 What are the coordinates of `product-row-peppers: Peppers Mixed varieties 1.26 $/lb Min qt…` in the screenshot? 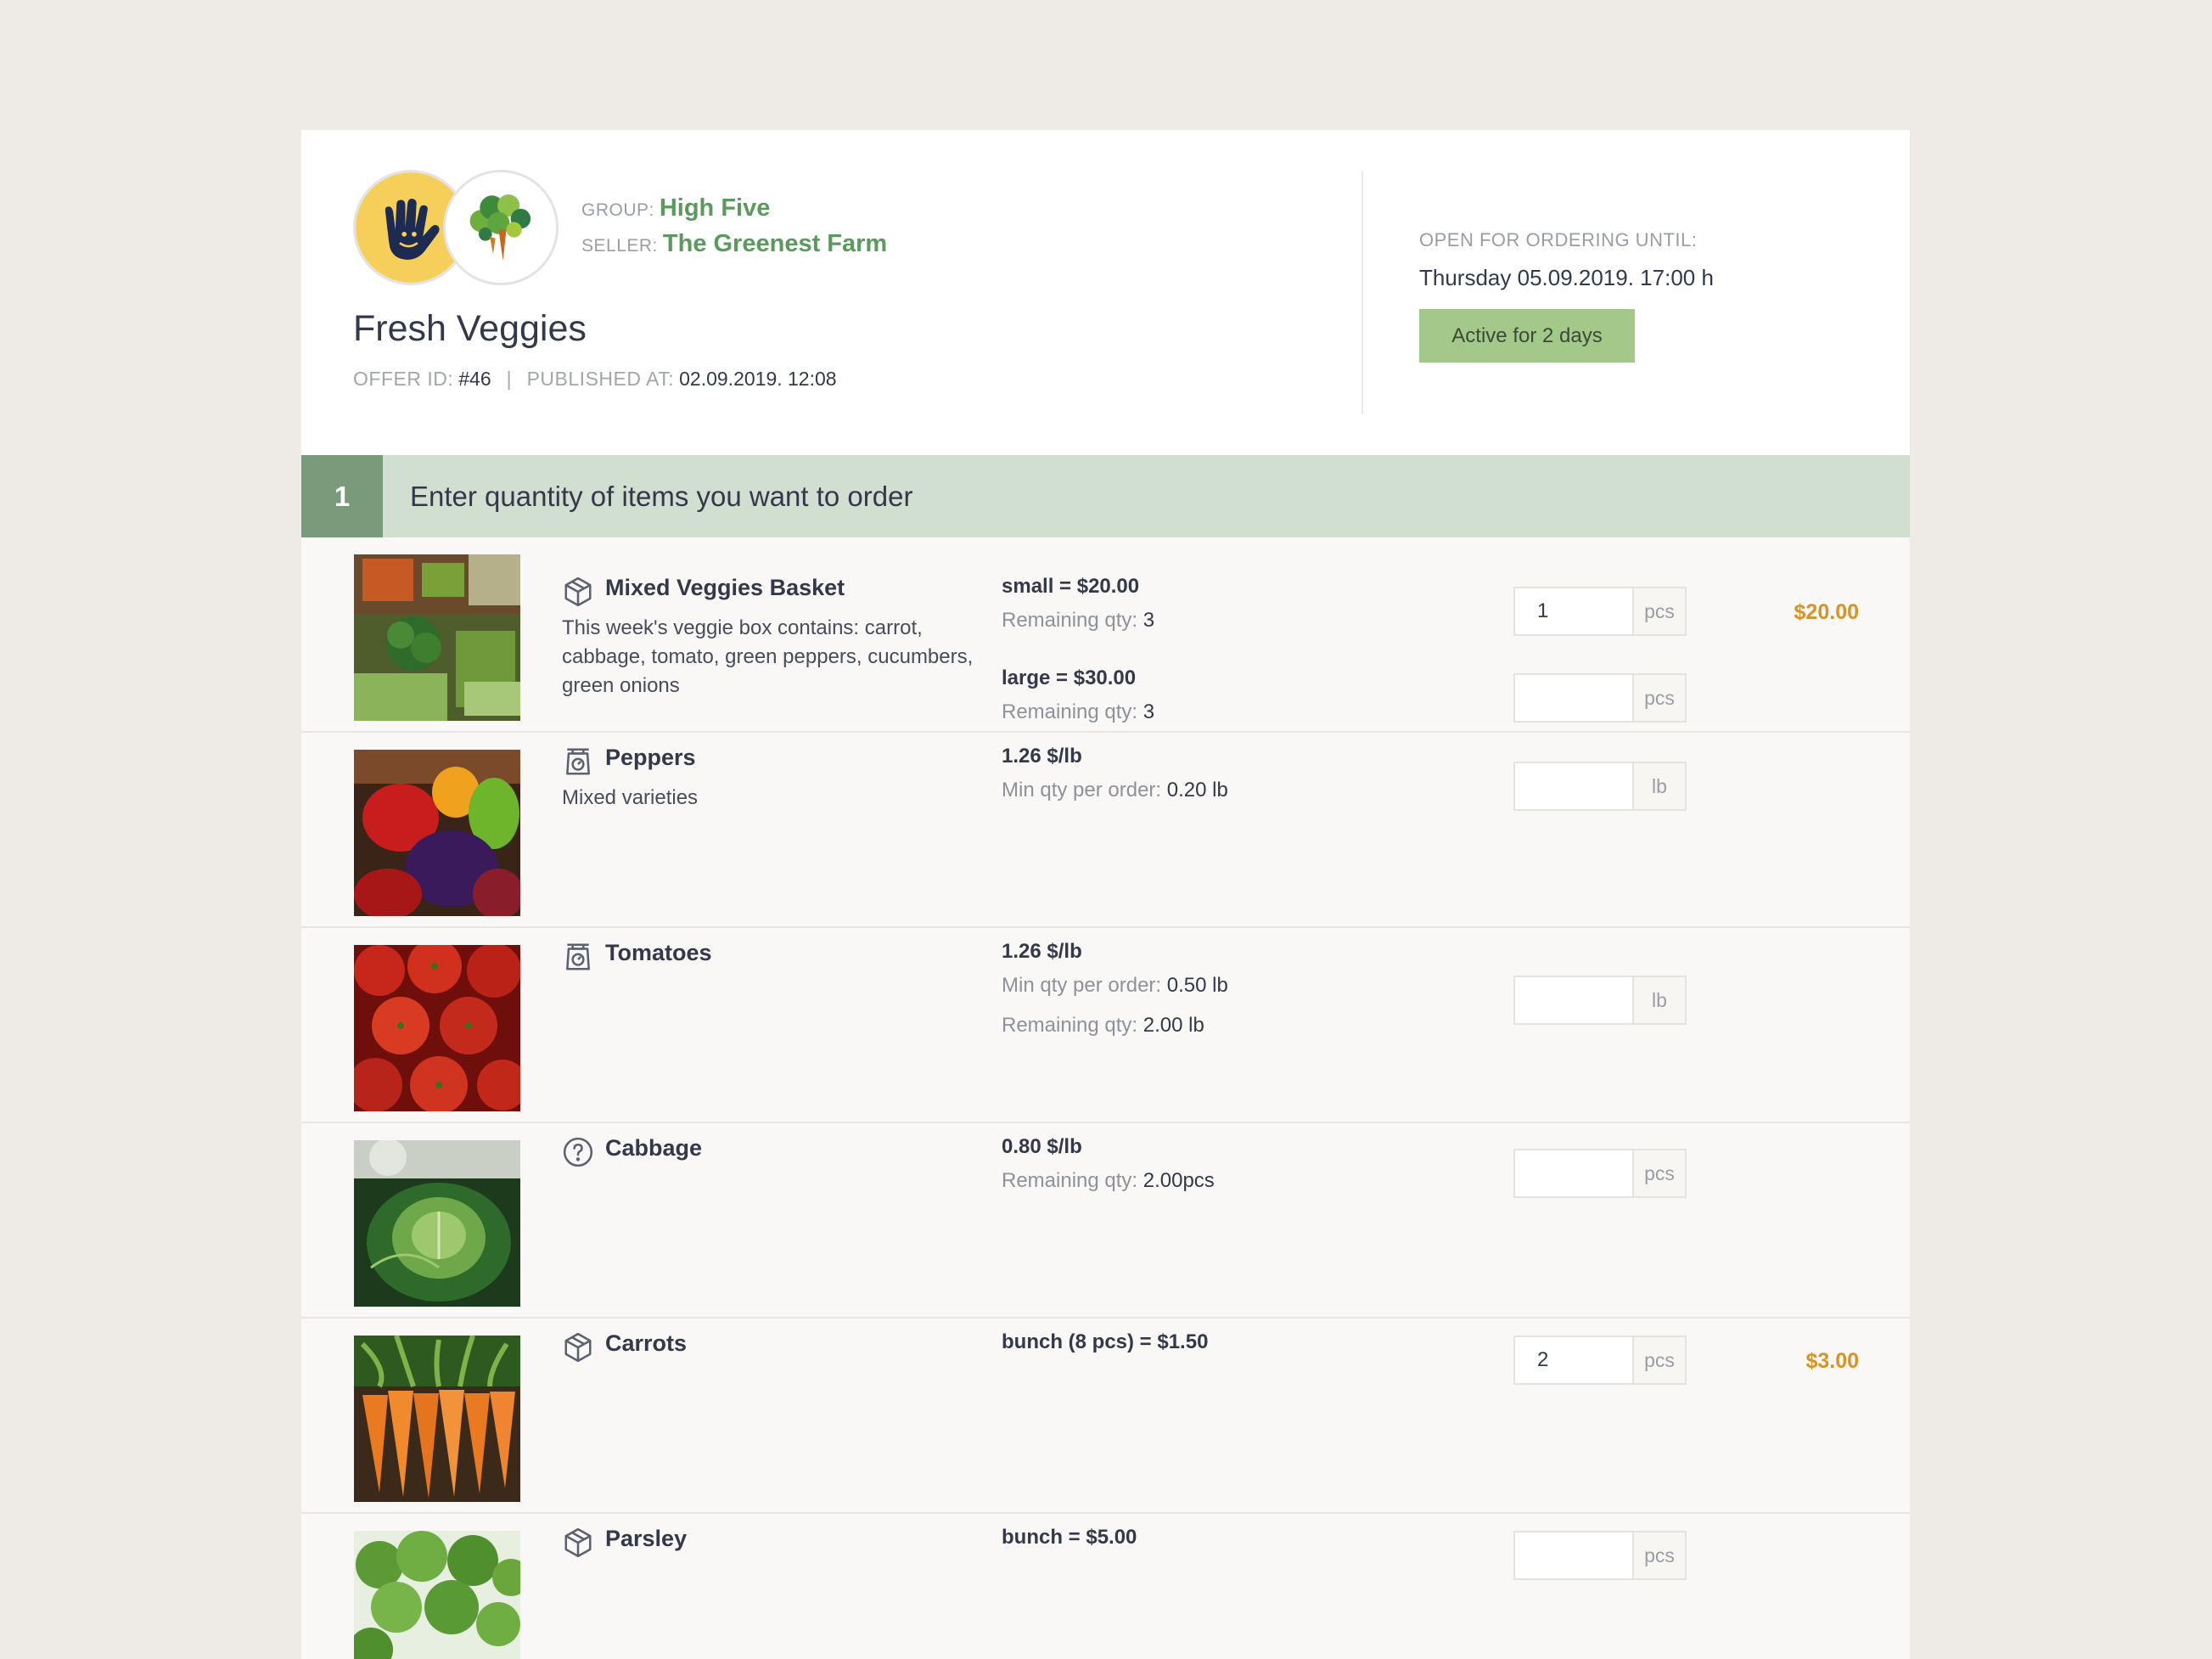 It's located at (1105, 830).